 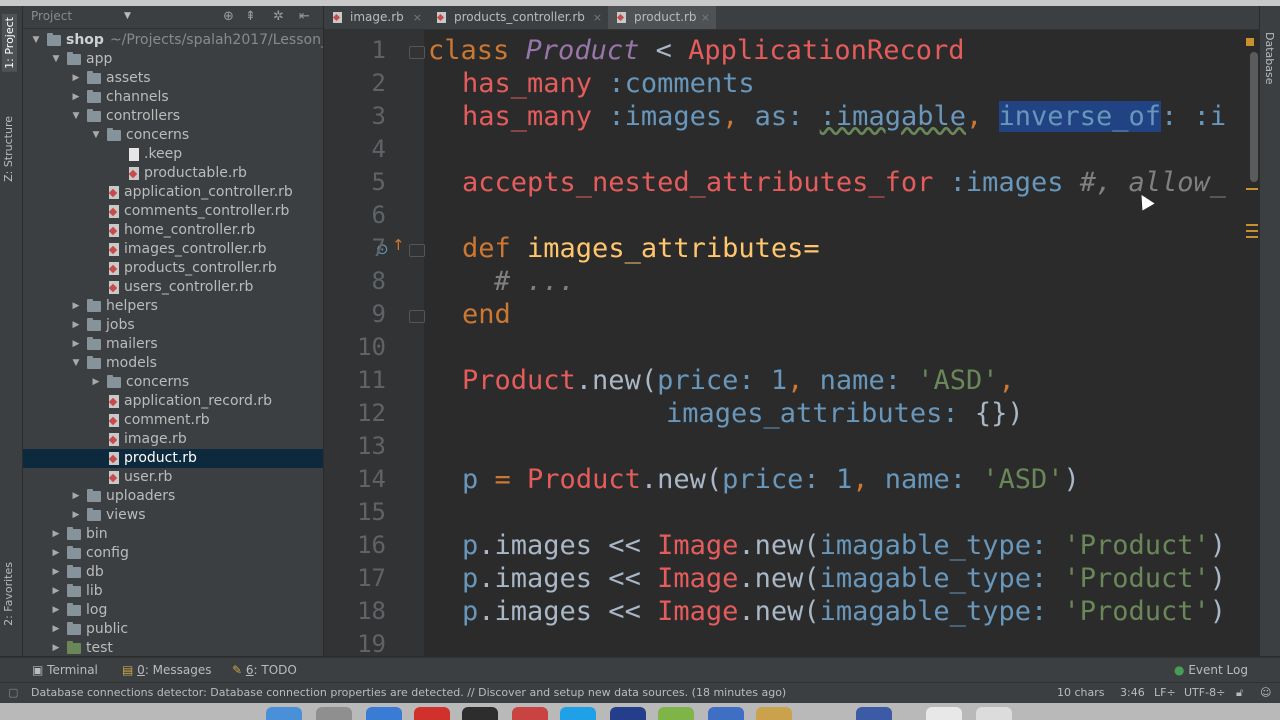 What do you see at coordinates (9, 43) in the screenshot?
I see `project-tool-tab: 1: Project` at bounding box center [9, 43].